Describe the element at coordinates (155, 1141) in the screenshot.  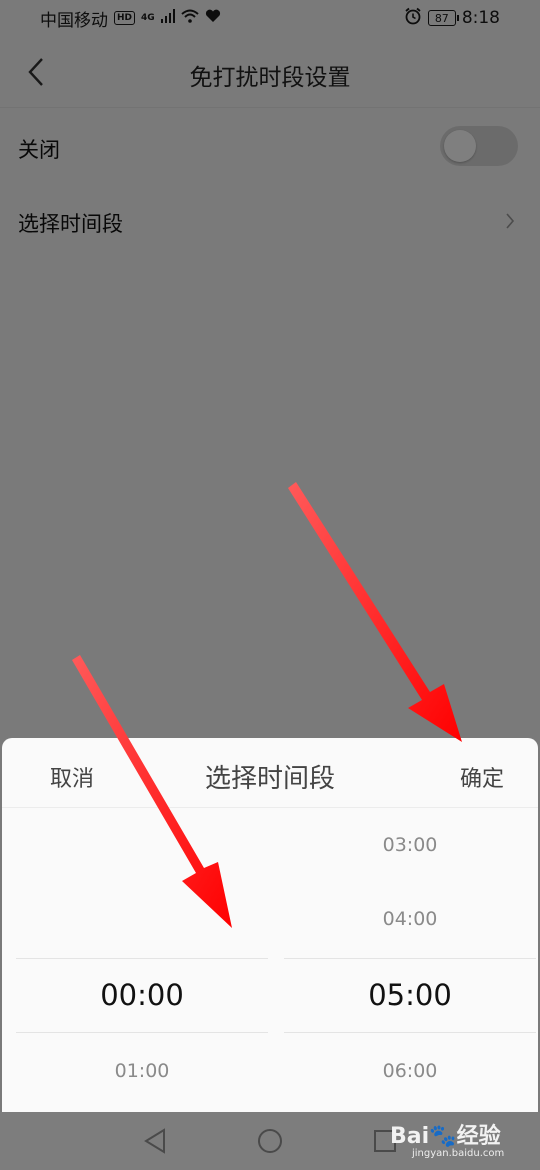
I see `nav-back-icon` at that location.